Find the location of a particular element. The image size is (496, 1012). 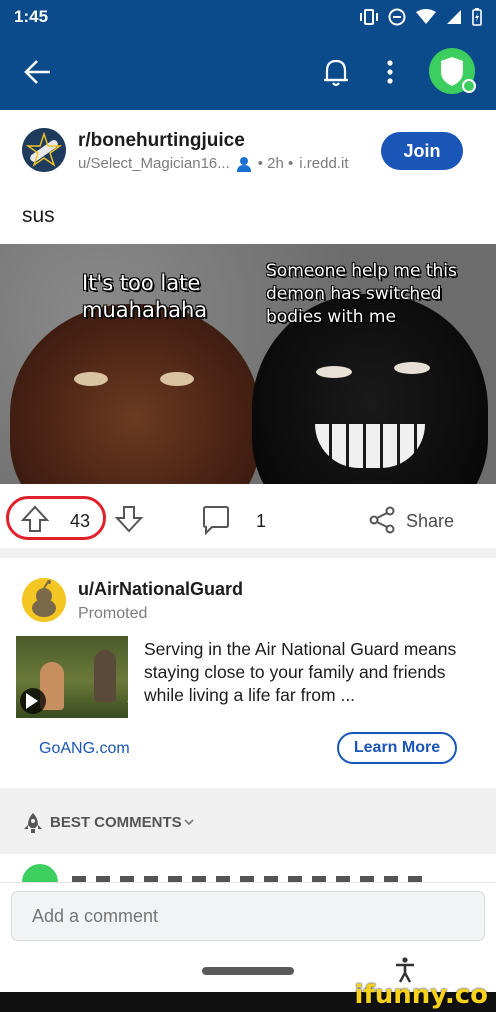

promo-username: u/AirNationalGuard is located at coordinates (160, 589).